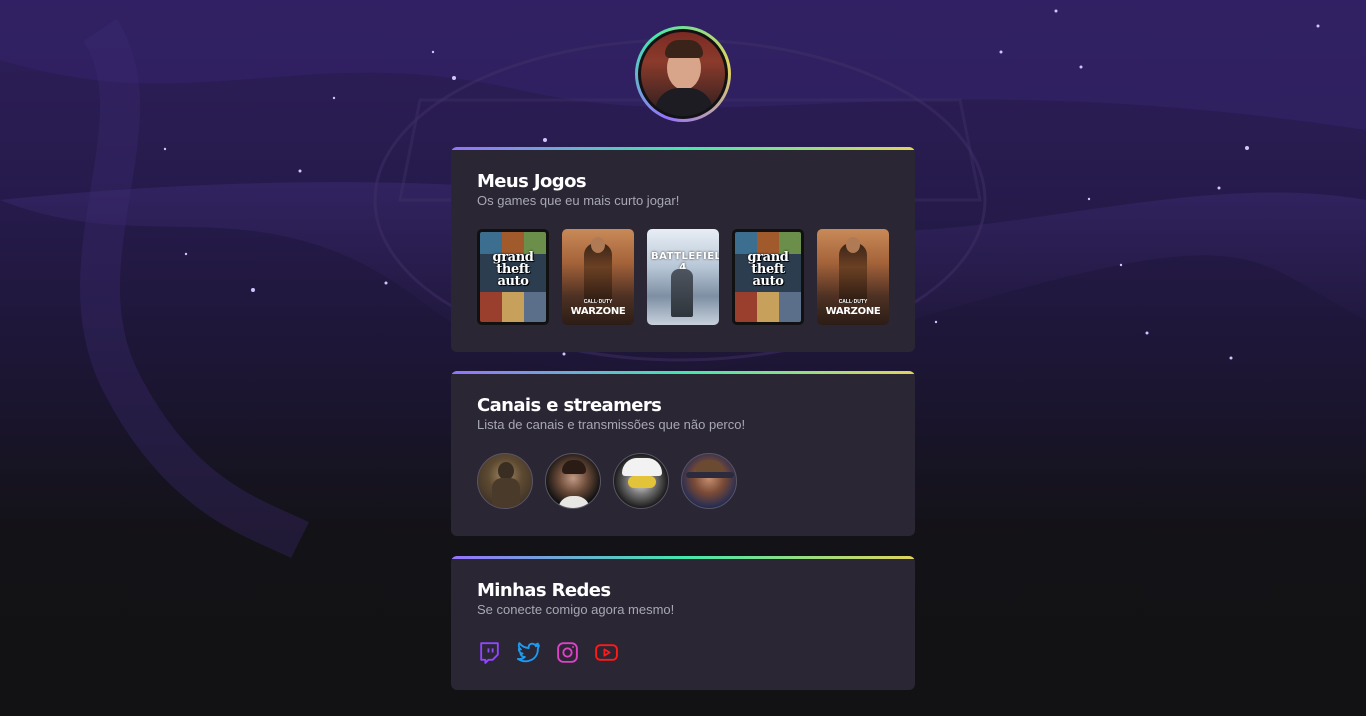 The width and height of the screenshot is (1366, 716). Describe the element at coordinates (606, 652) in the screenshot. I see `youtube-icon` at that location.